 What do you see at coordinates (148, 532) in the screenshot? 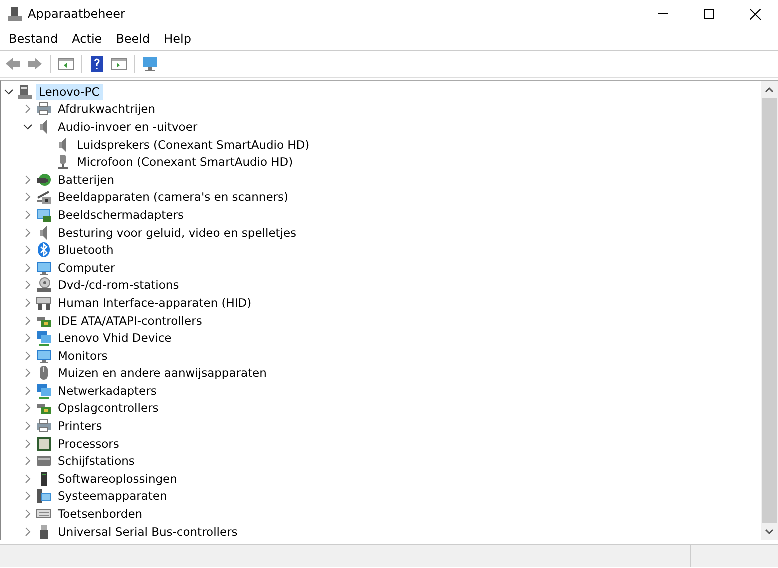
I see `tree-item: Universal Serial Bus-controllers` at bounding box center [148, 532].